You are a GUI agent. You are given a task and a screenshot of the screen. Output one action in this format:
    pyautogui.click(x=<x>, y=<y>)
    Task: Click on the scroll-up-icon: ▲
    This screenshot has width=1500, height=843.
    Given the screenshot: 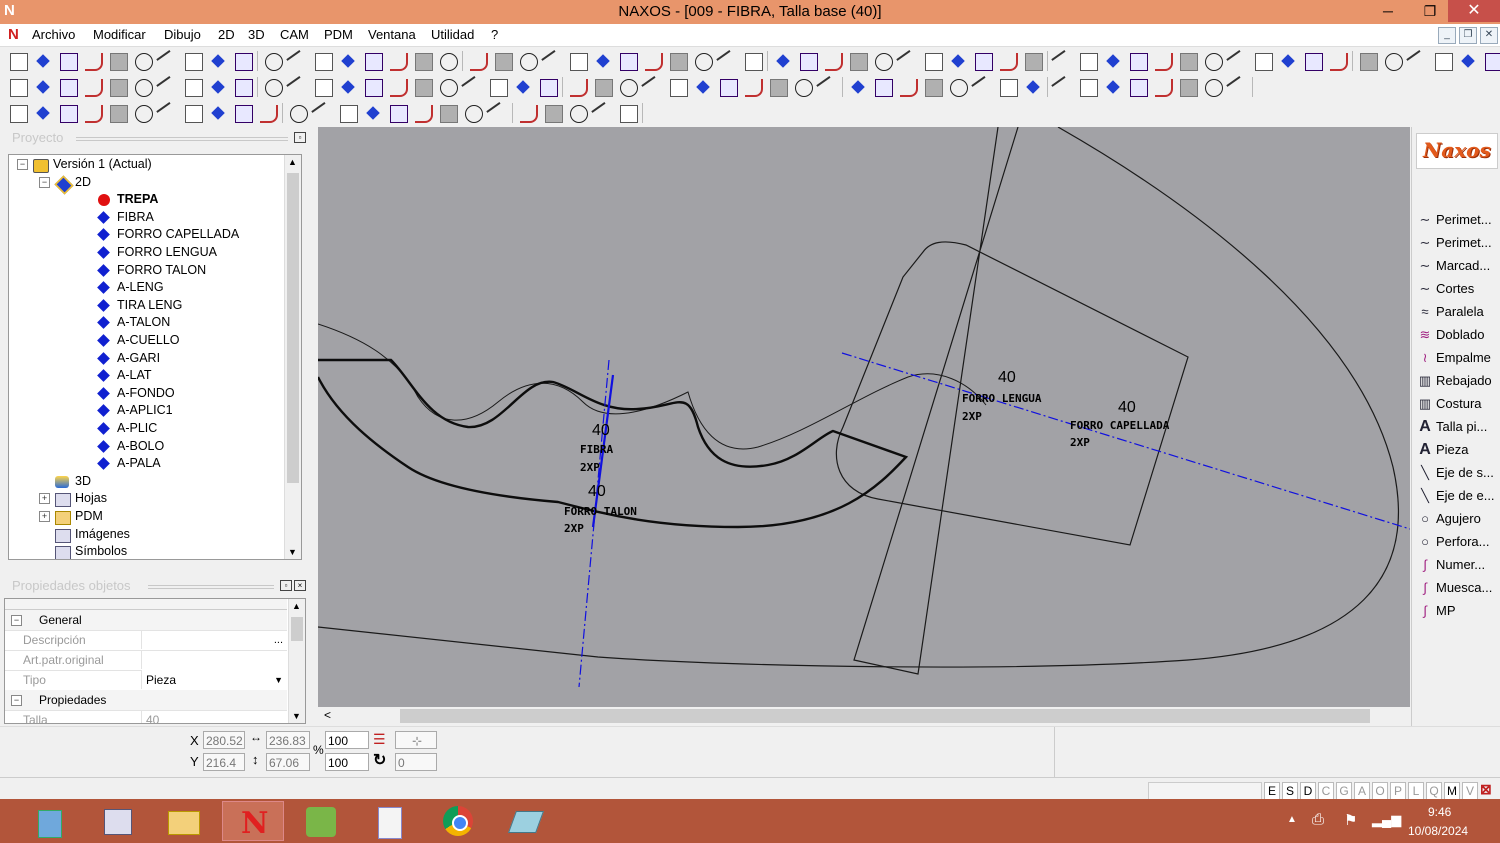 What is the action you would take?
    pyautogui.click(x=296, y=606)
    